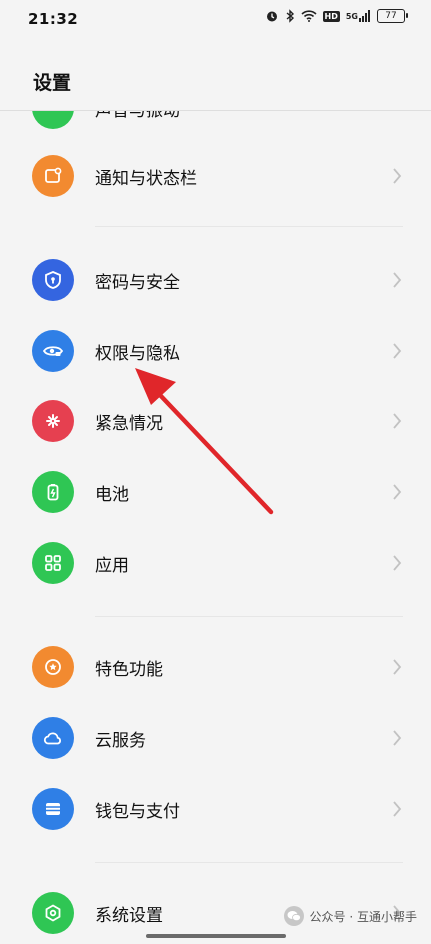 The height and width of the screenshot is (944, 431). Describe the element at coordinates (53, 563) in the screenshot. I see `apps-grid-icon` at that location.